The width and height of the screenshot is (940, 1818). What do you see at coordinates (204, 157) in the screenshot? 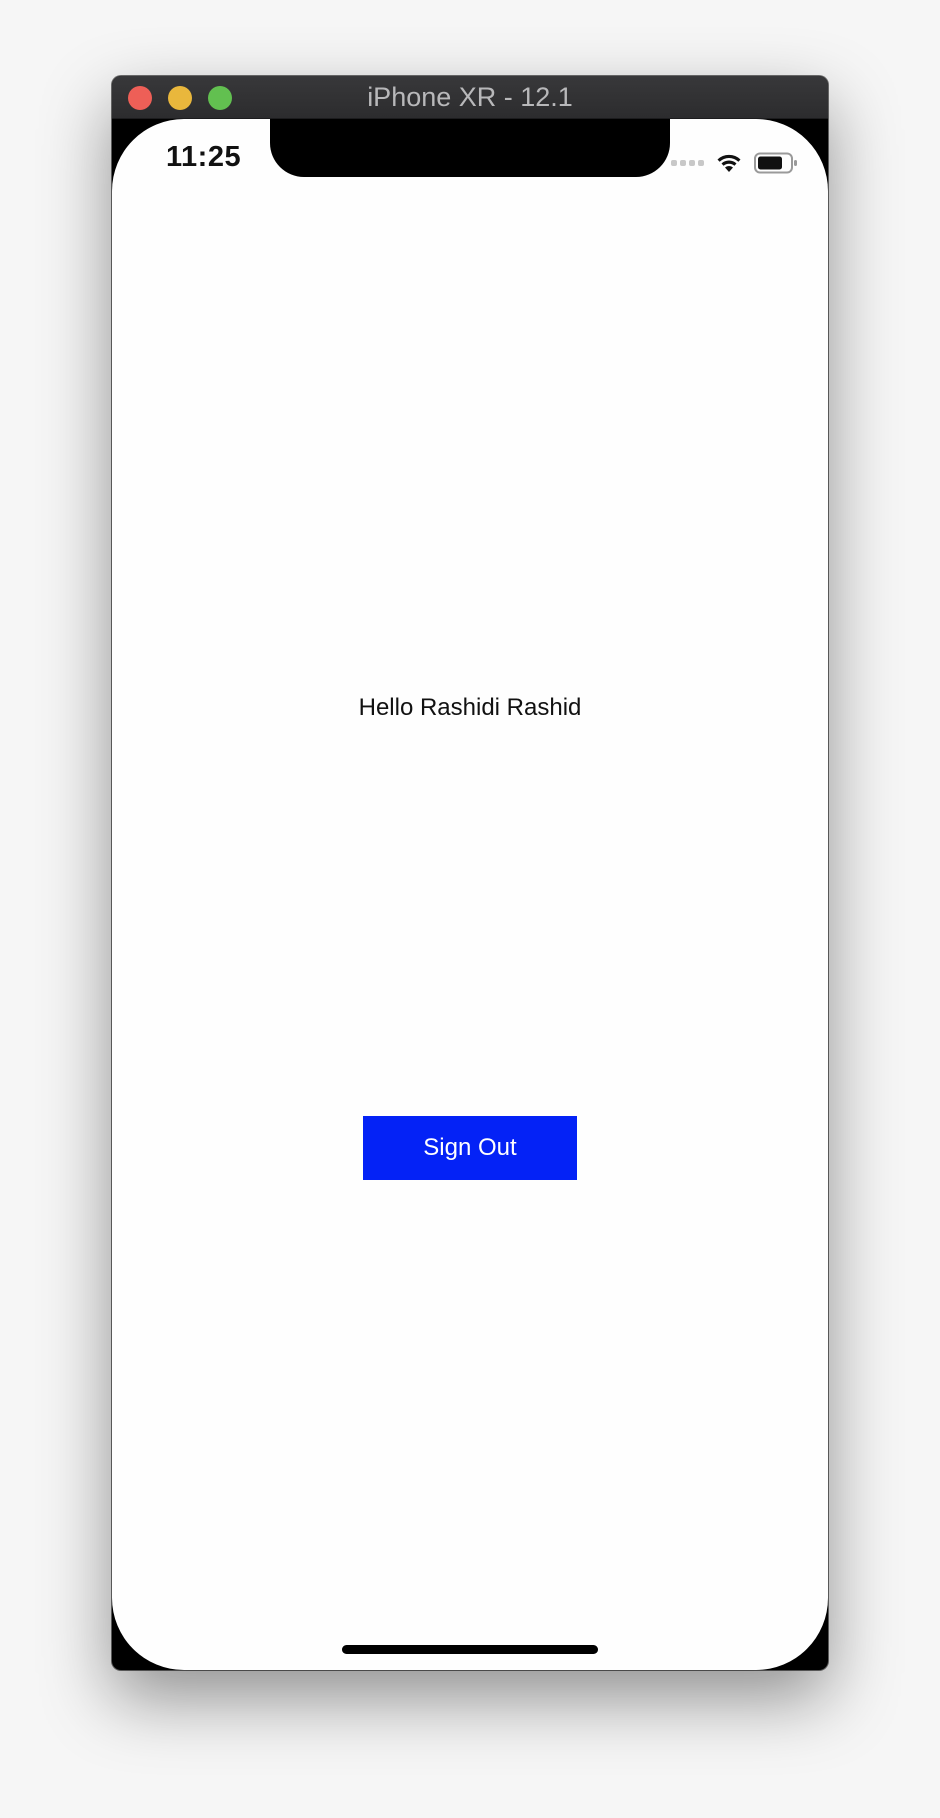
I see `status-bar-time: 11:25` at bounding box center [204, 157].